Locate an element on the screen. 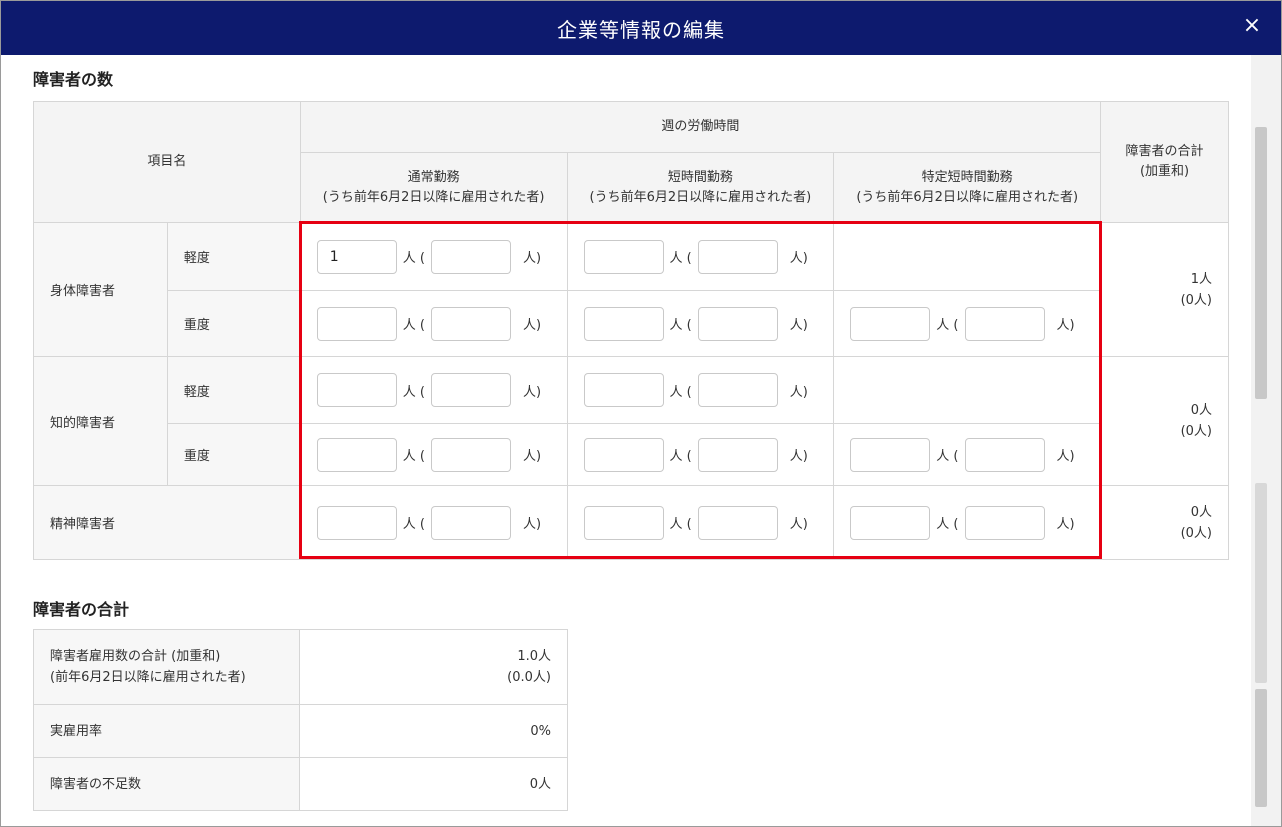 Image resolution: width=1282 pixels, height=827 pixels. close-icon: × is located at coordinates (1252, 26).